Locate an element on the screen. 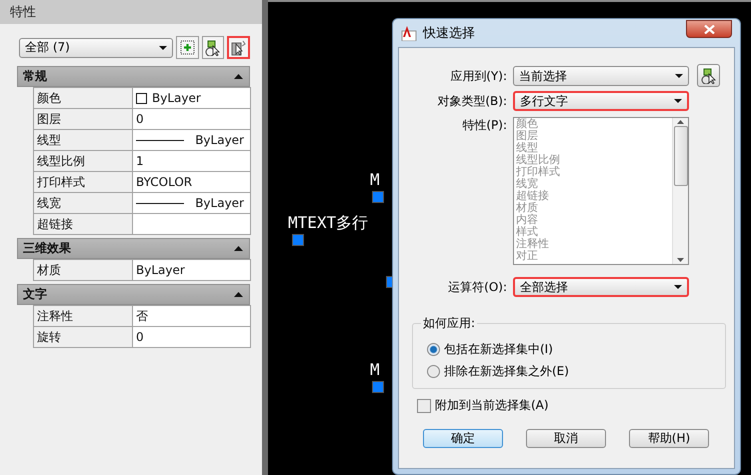  close-button is located at coordinates (709, 29).